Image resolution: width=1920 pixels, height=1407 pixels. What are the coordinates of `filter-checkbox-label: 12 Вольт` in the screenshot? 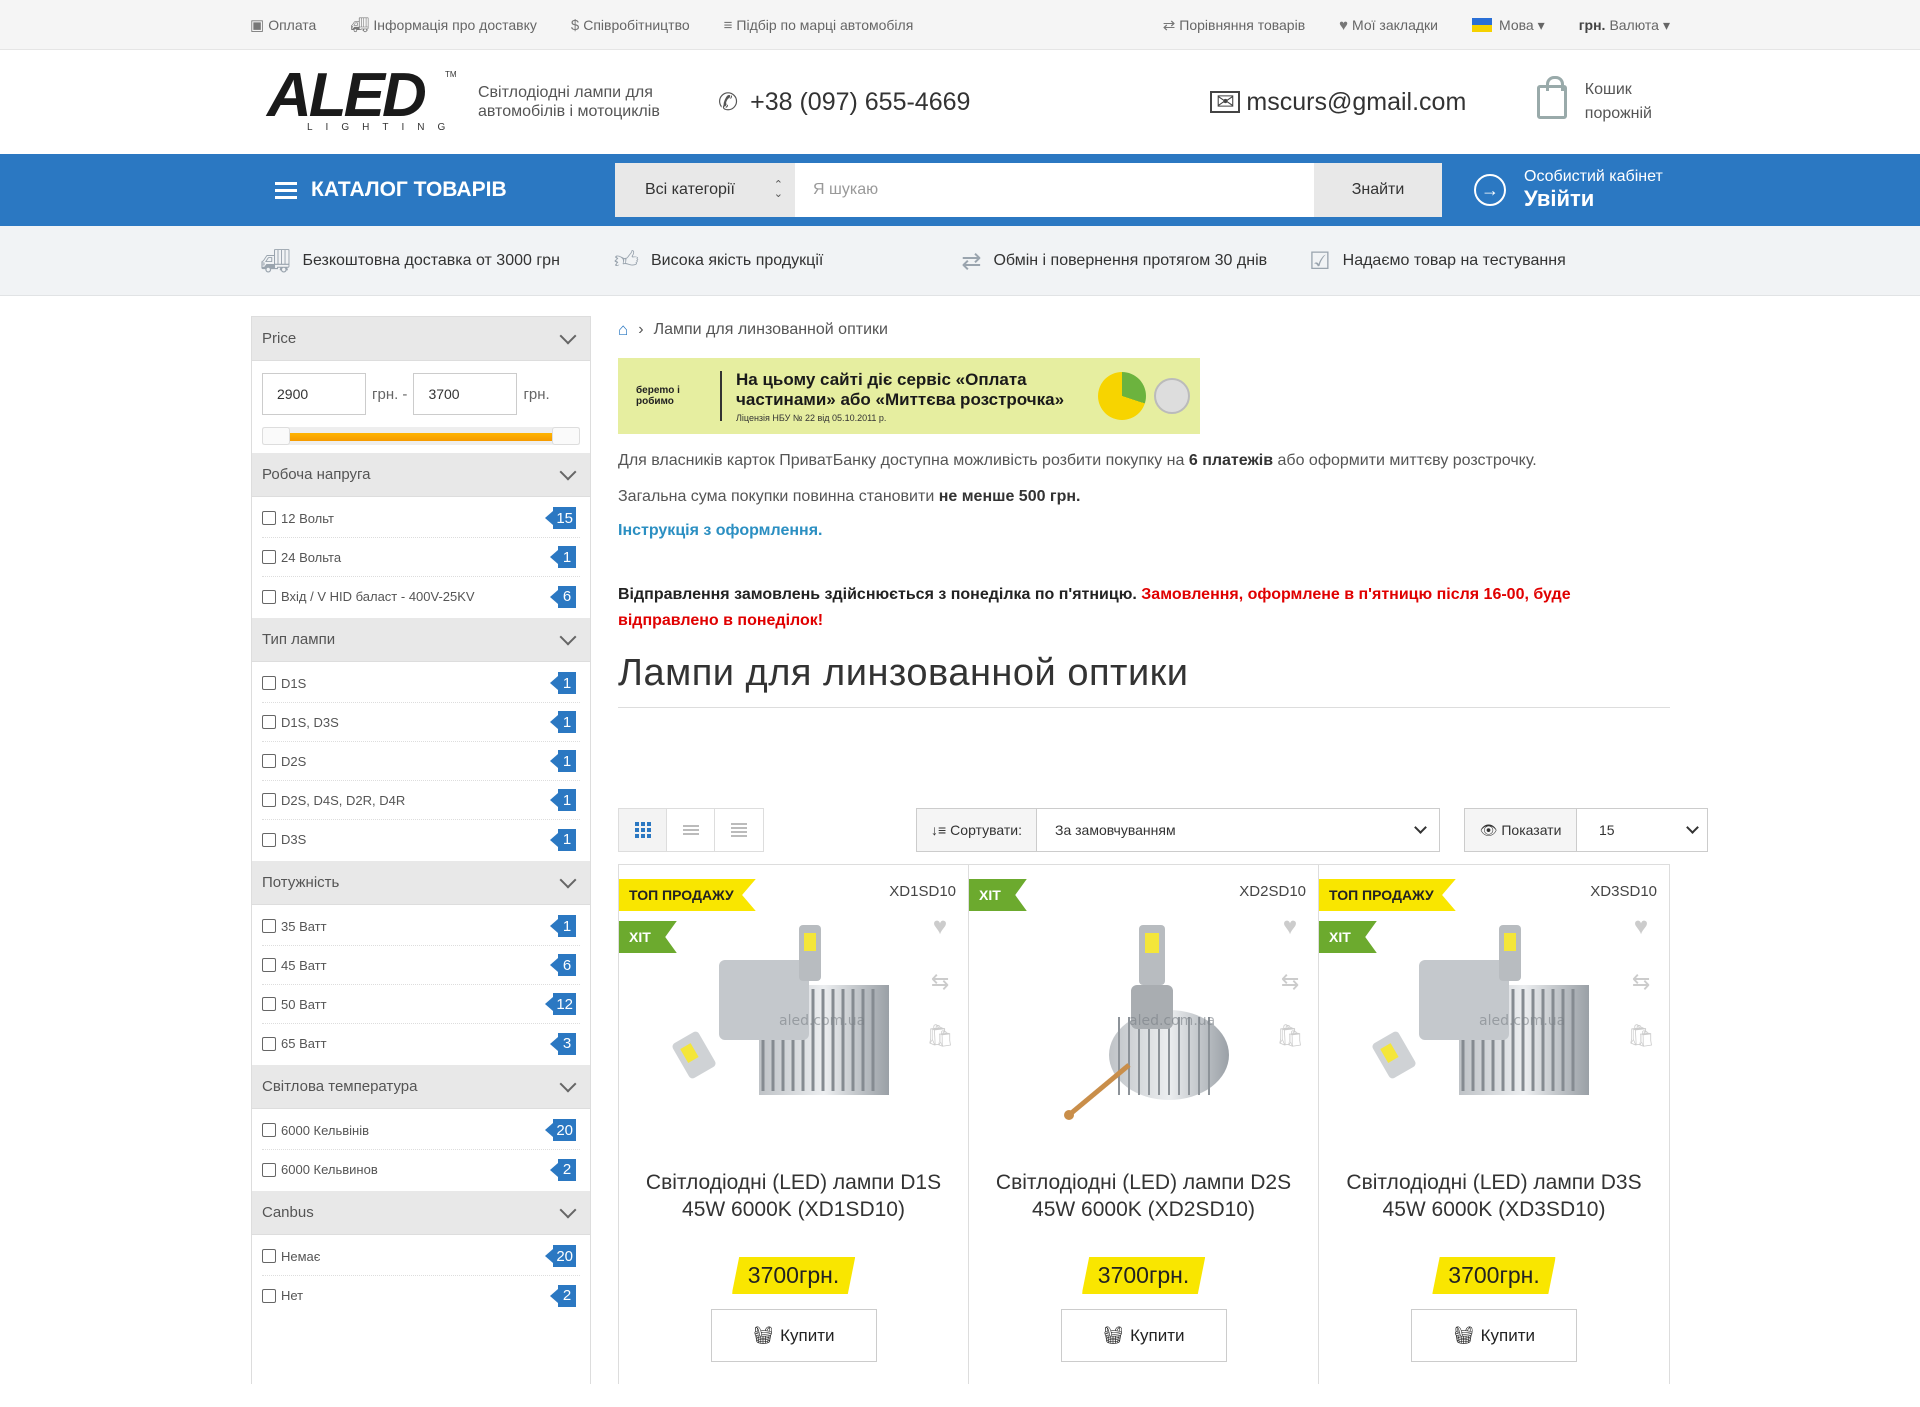 It's located at (298, 518).